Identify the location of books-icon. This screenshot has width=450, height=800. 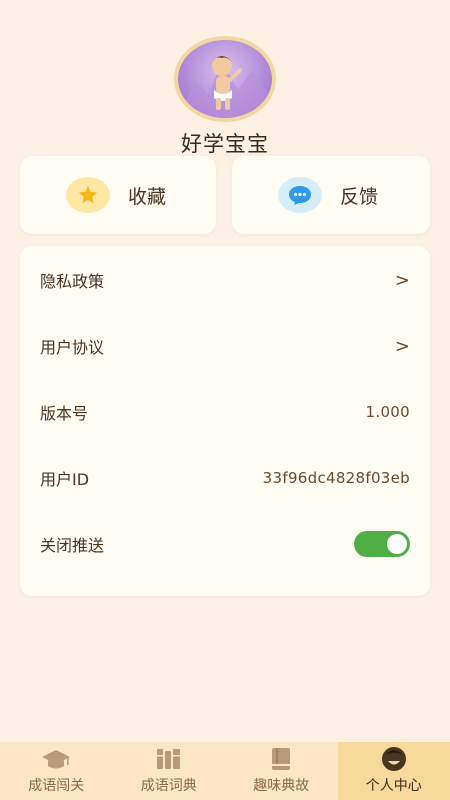
(169, 759).